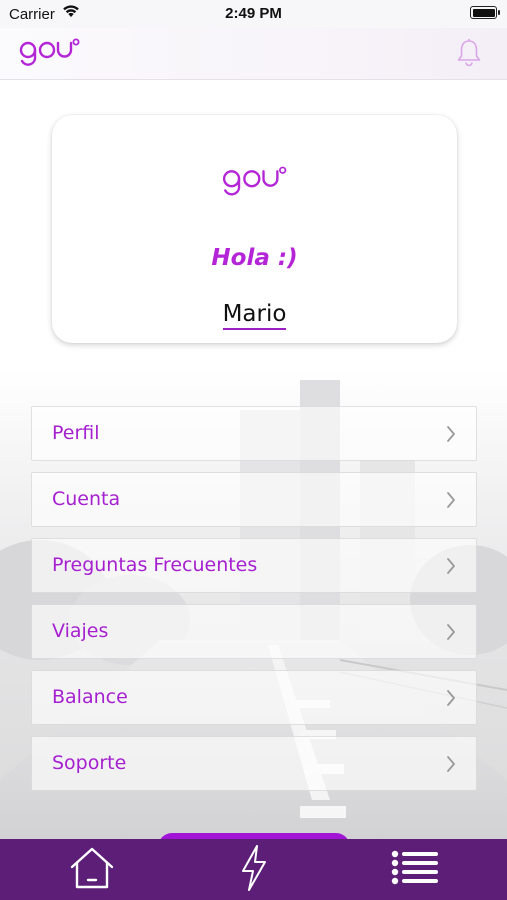 The width and height of the screenshot is (507, 900). Describe the element at coordinates (254, 631) in the screenshot. I see `menu-item-viajes: Viajes` at that location.